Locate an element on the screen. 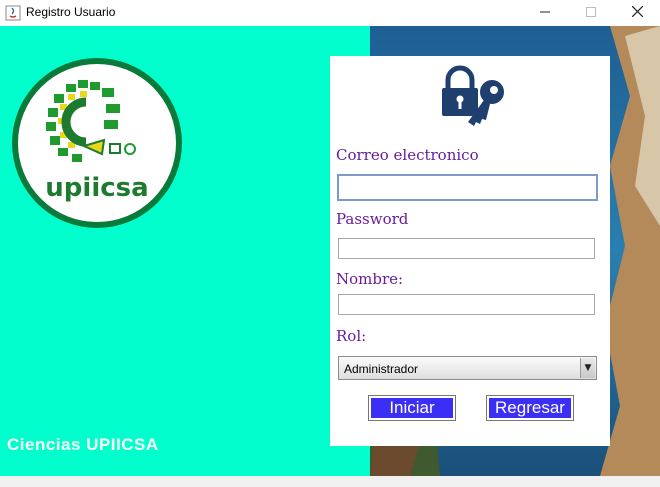 The height and width of the screenshot is (487, 660). title-bar: Registro Usuario is located at coordinates (330, 13).